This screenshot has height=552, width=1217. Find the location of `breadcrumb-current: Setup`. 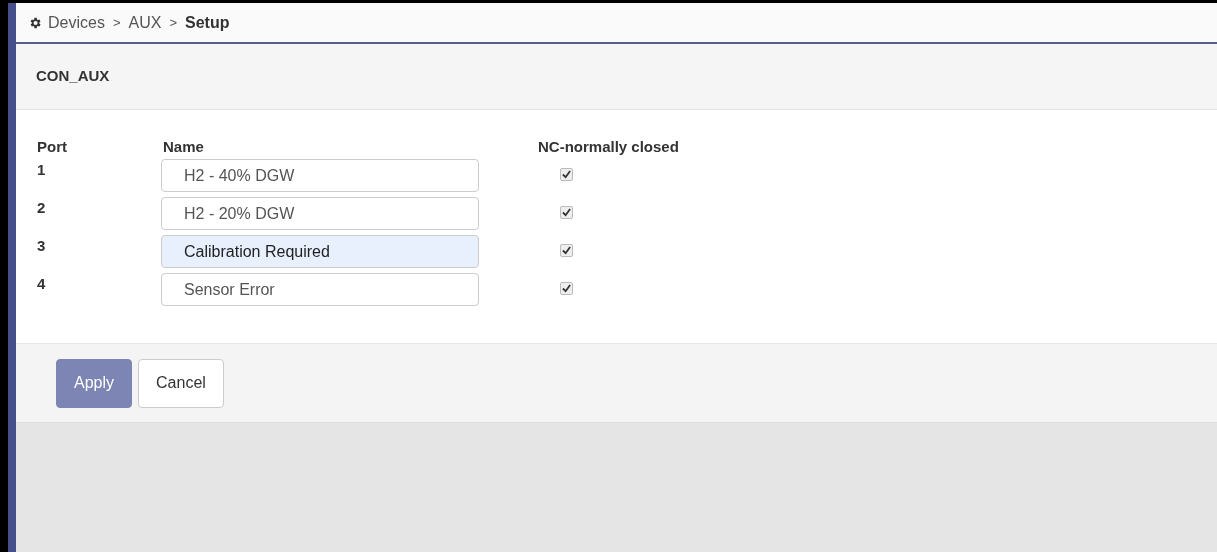

breadcrumb-current: Setup is located at coordinates (207, 22).